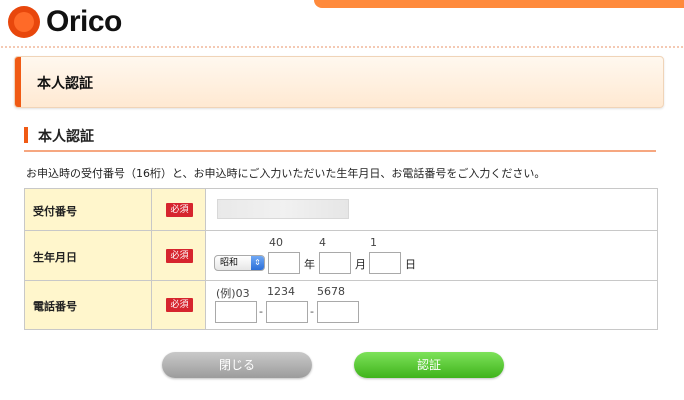 Image resolution: width=684 pixels, height=400 pixels. I want to click on label-cell: 電話番号, so click(88, 305).